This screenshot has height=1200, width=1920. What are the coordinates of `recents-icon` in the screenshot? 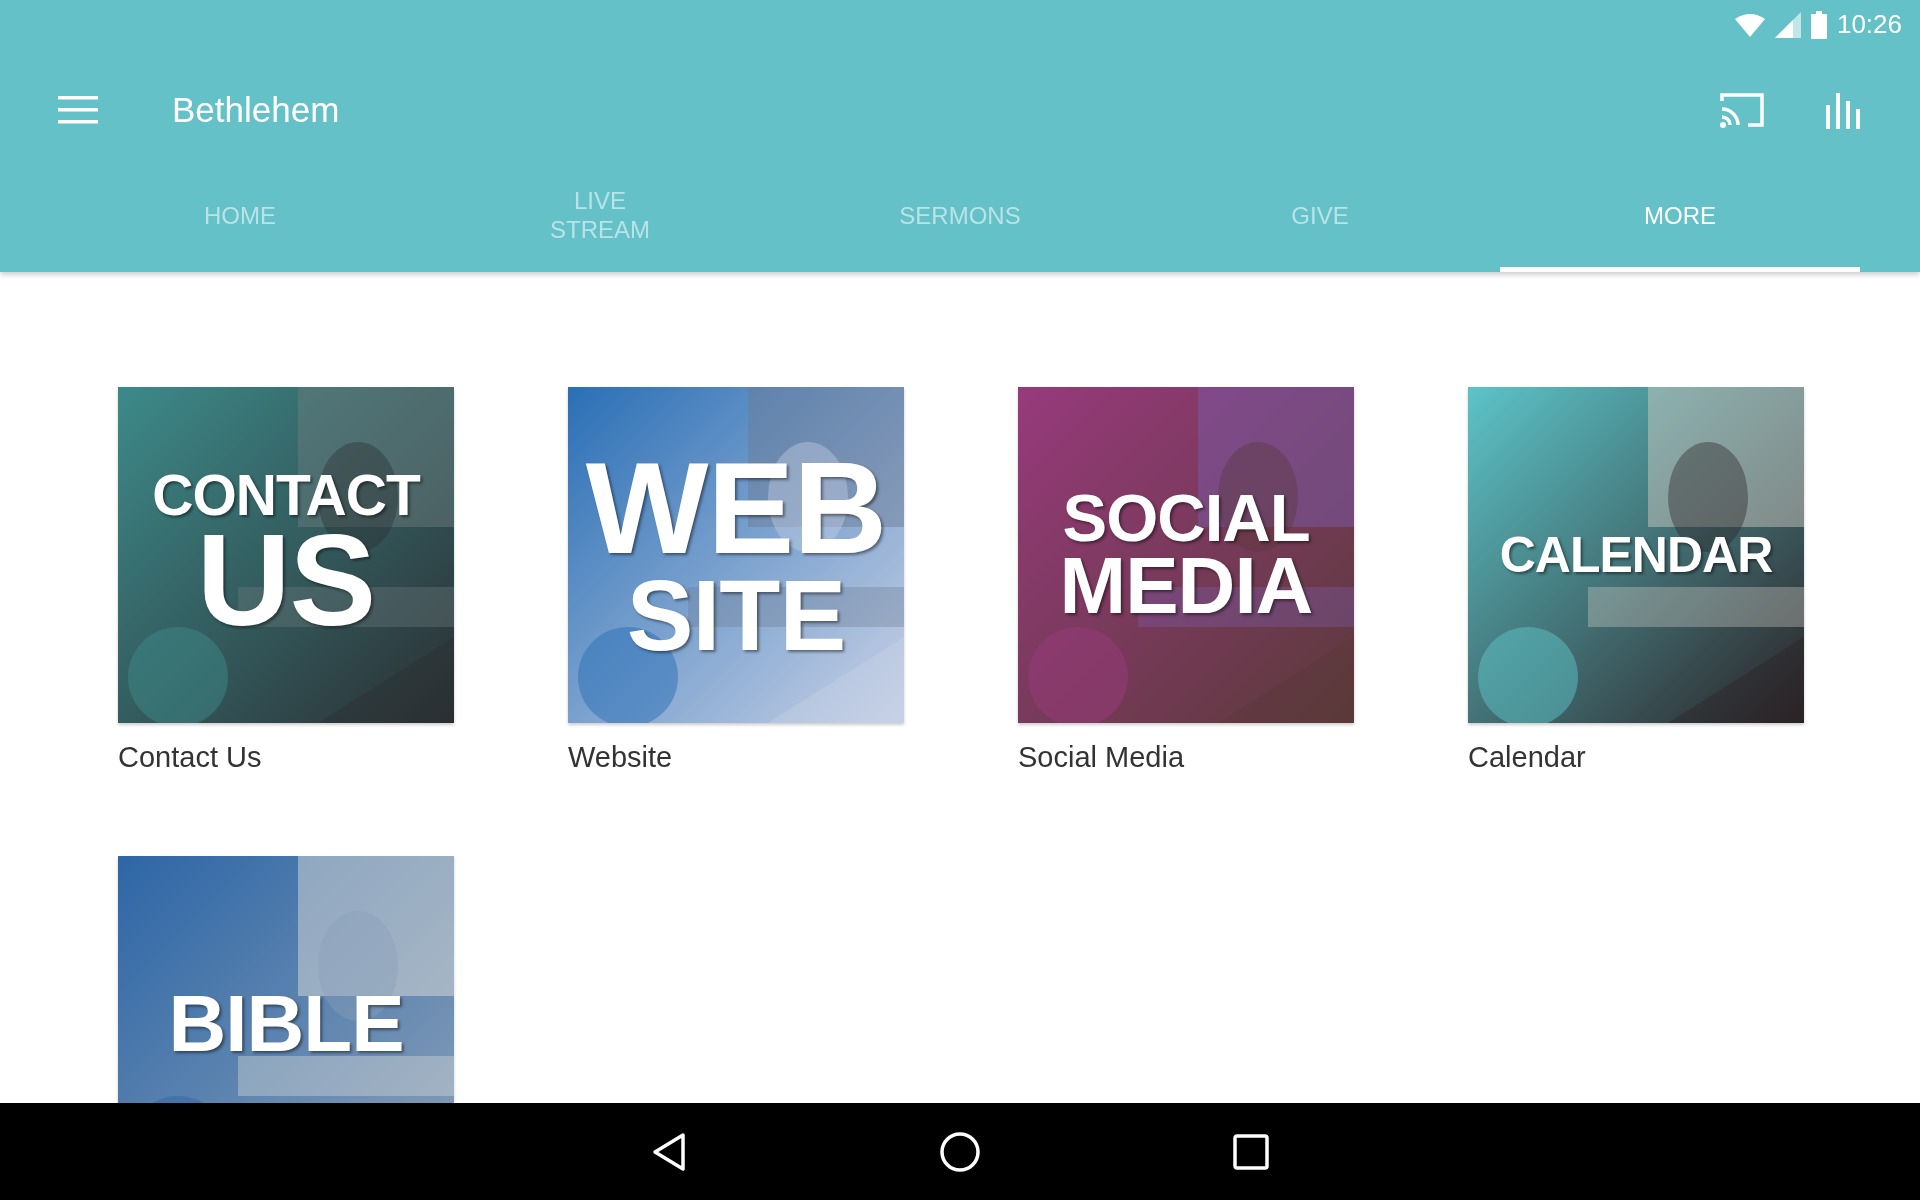 It's located at (1251, 1151).